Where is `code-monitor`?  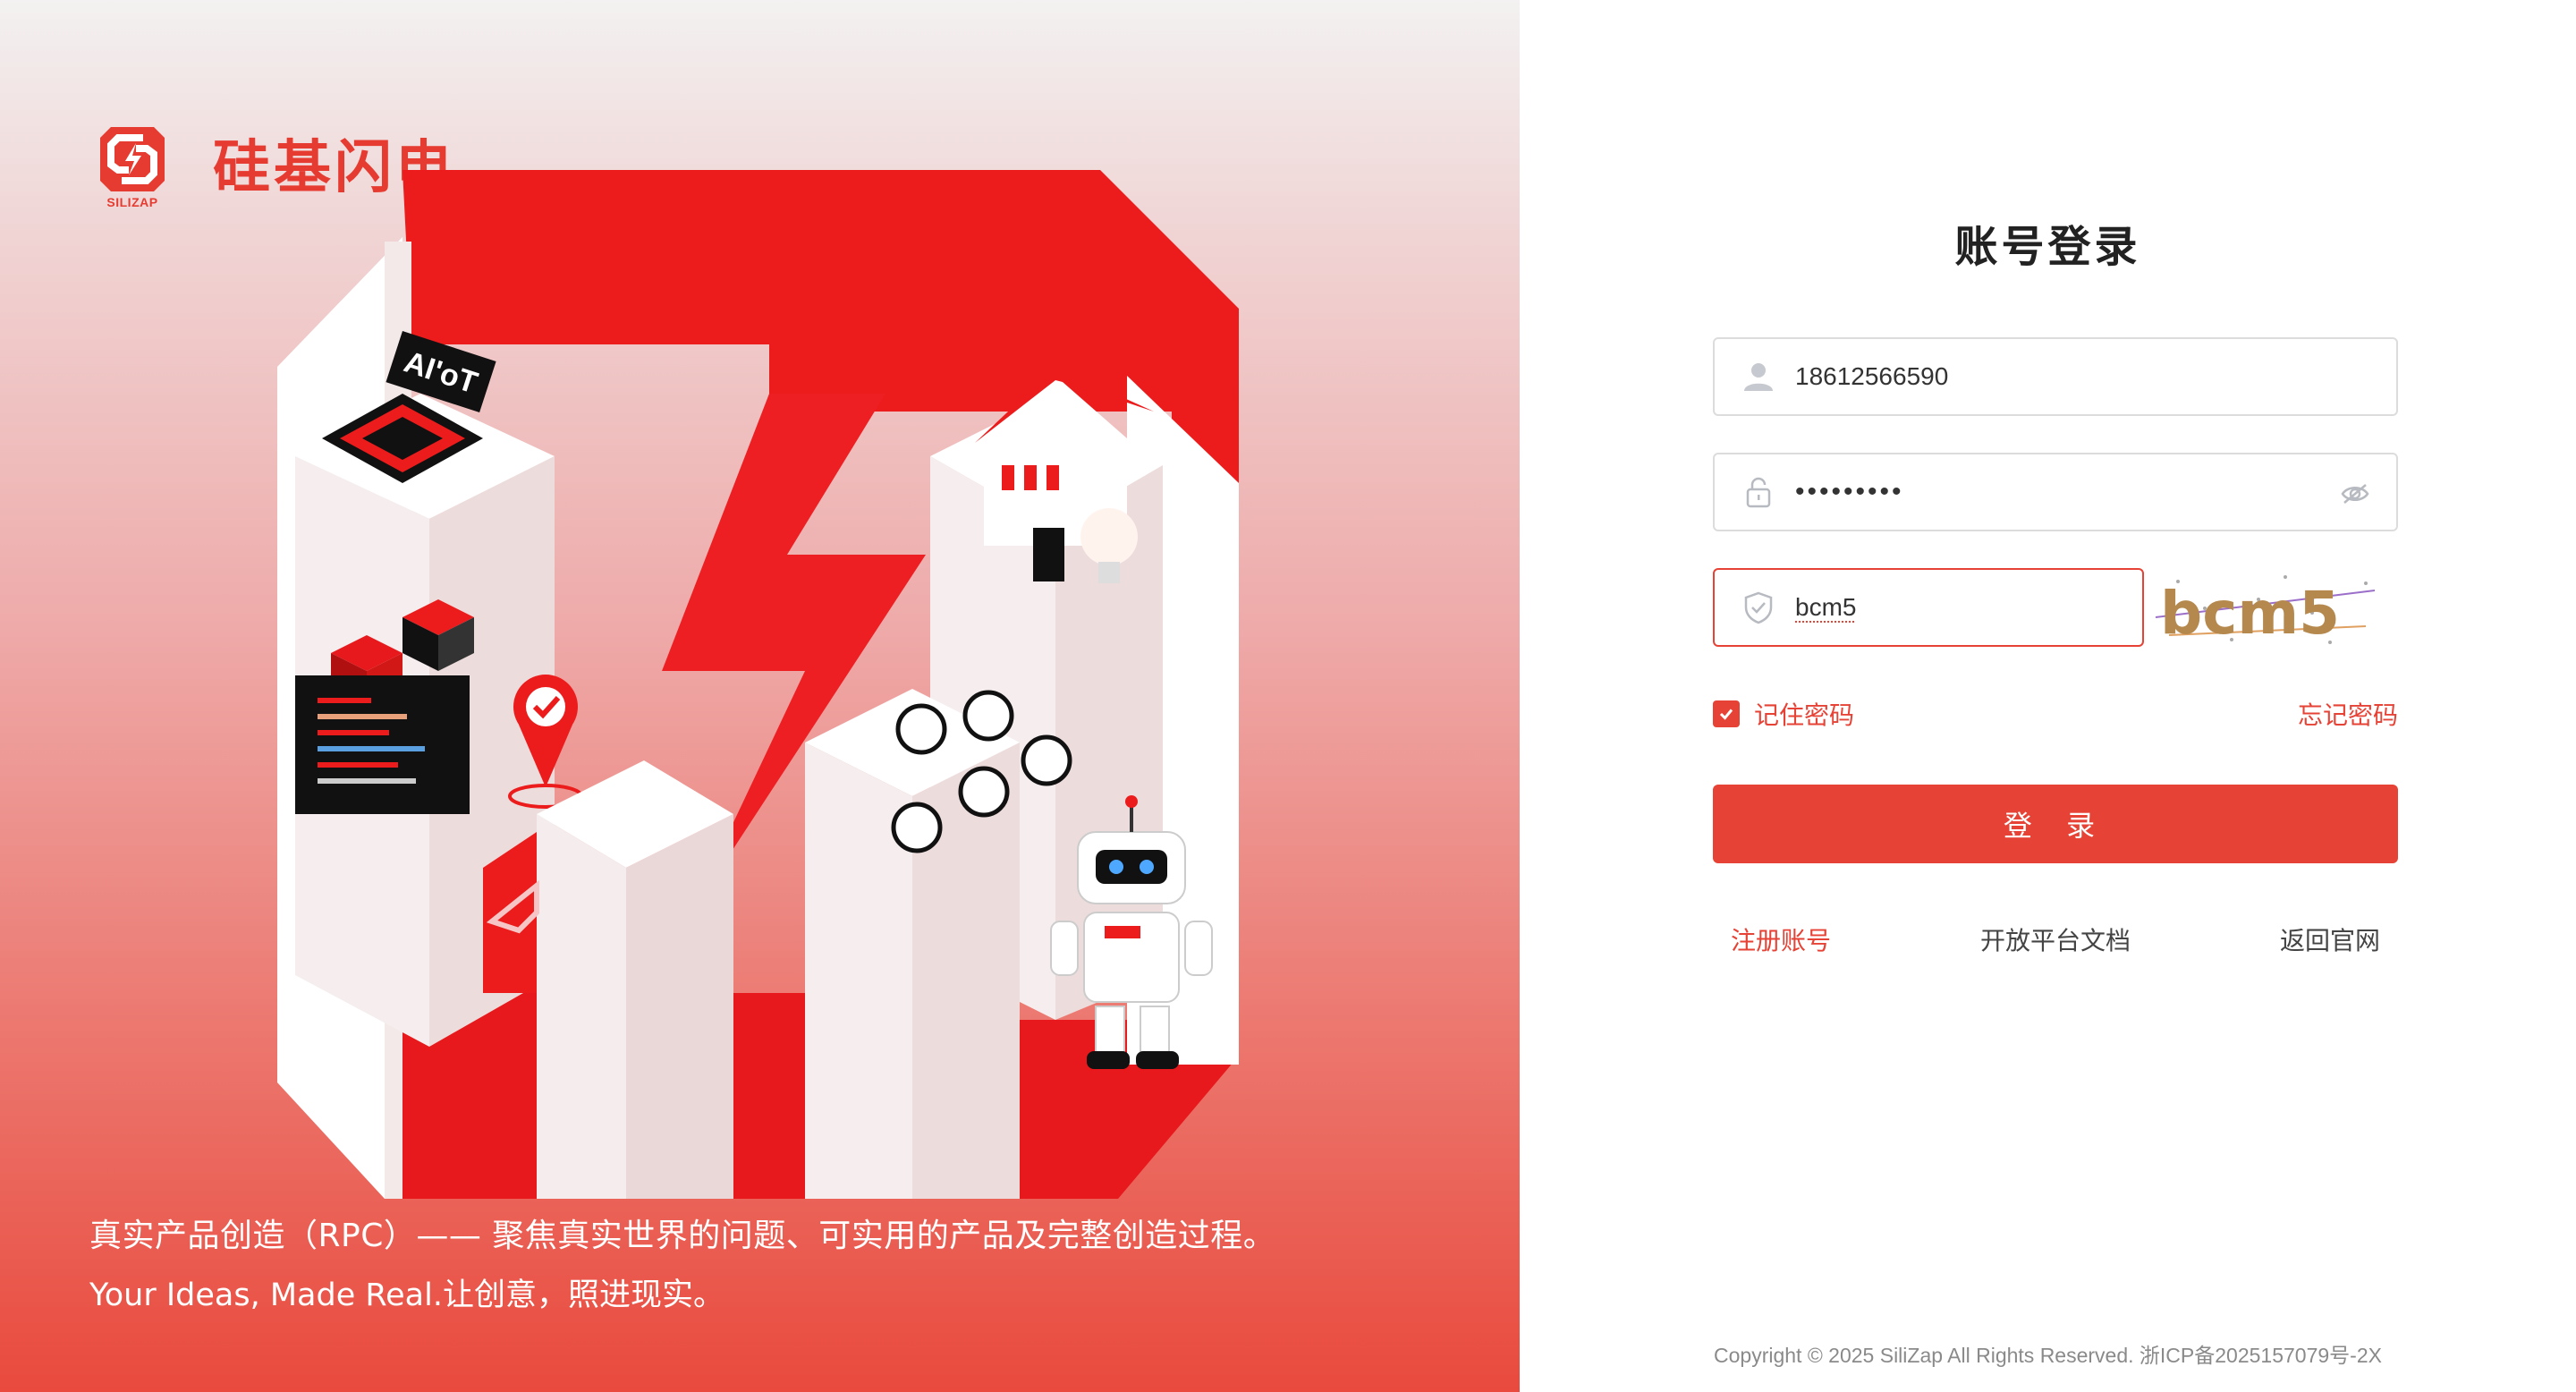
code-monitor is located at coordinates (382, 744).